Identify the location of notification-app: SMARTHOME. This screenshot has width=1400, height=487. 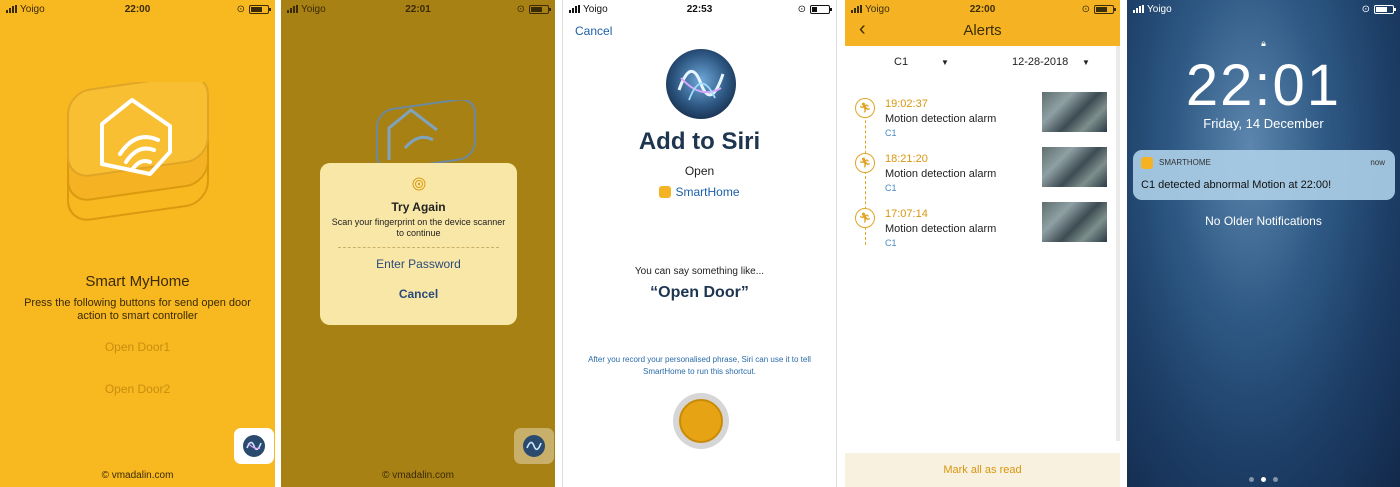
(1185, 162).